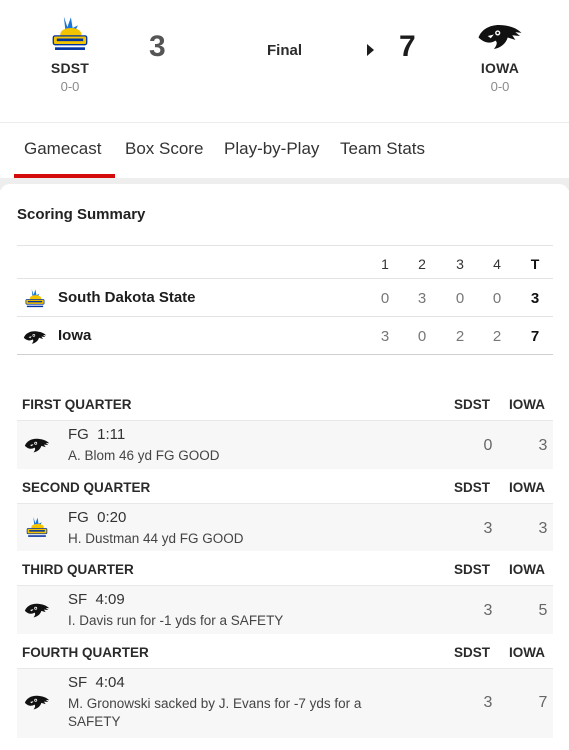  I want to click on home-team-abbr: IOWA, so click(500, 68).